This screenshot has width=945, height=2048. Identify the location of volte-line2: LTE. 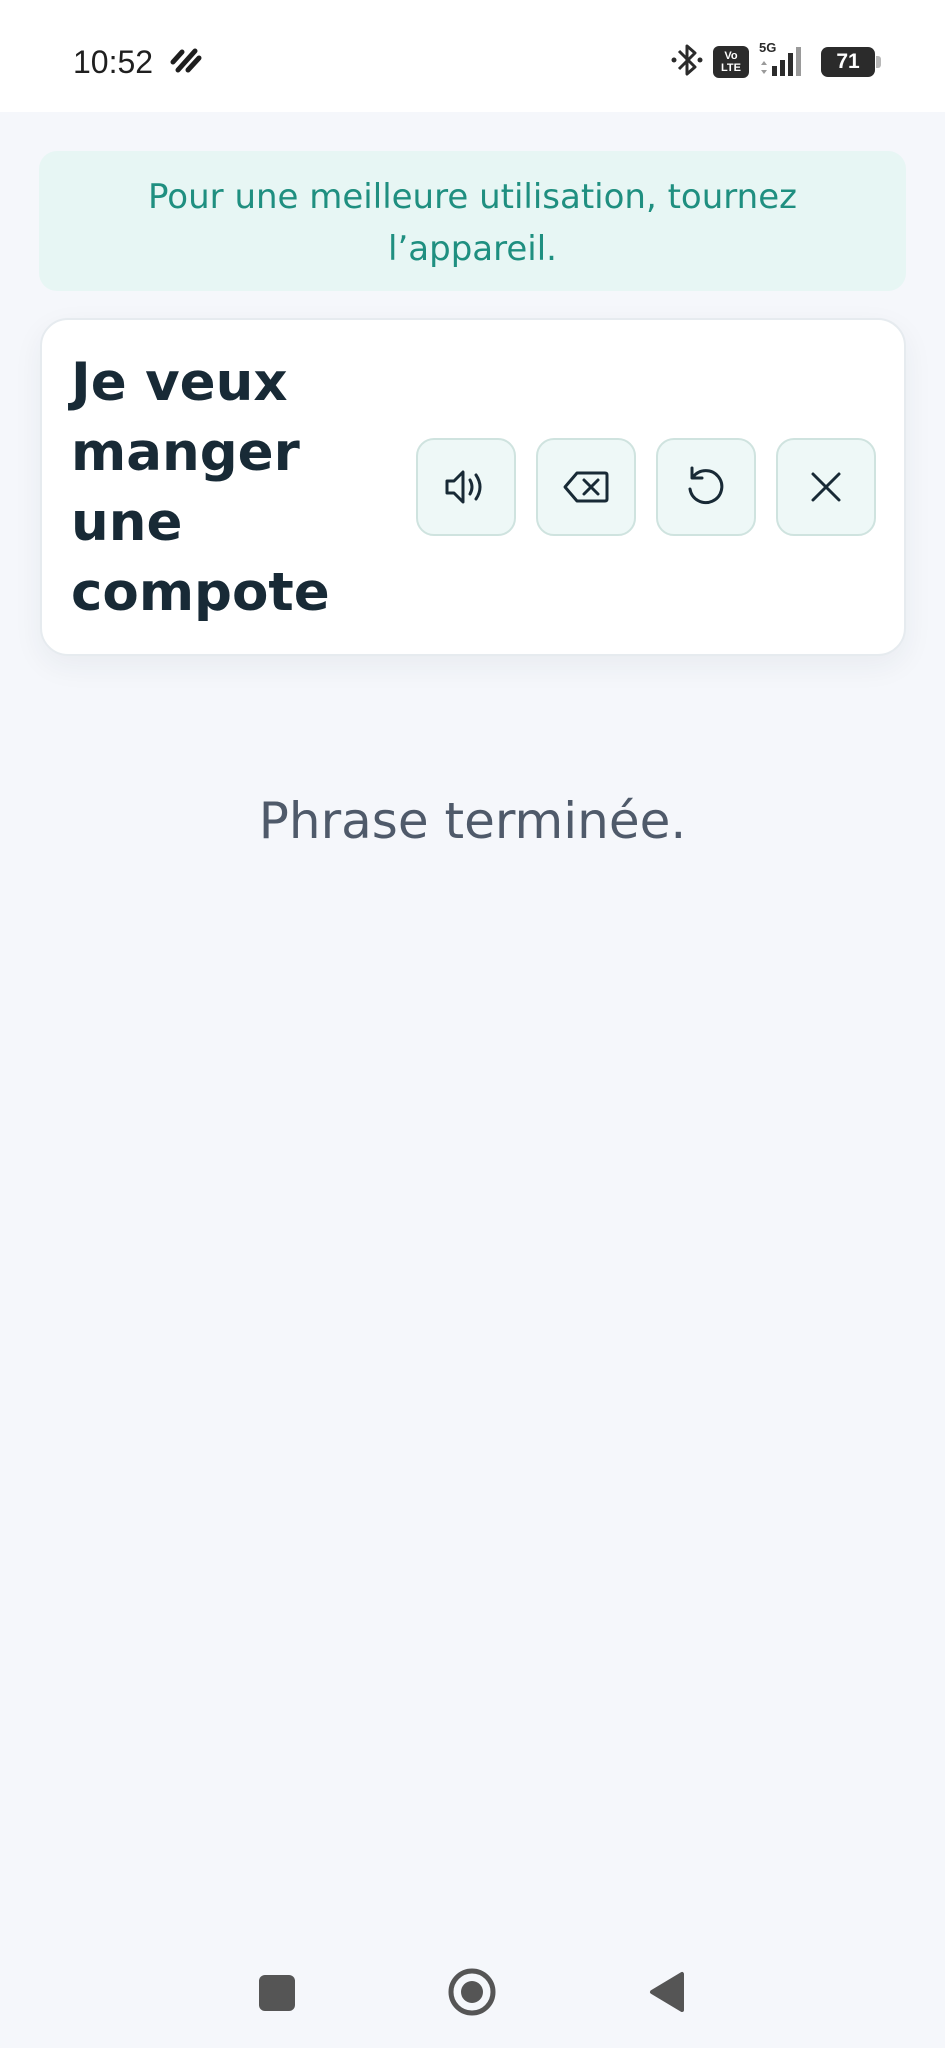
(731, 68).